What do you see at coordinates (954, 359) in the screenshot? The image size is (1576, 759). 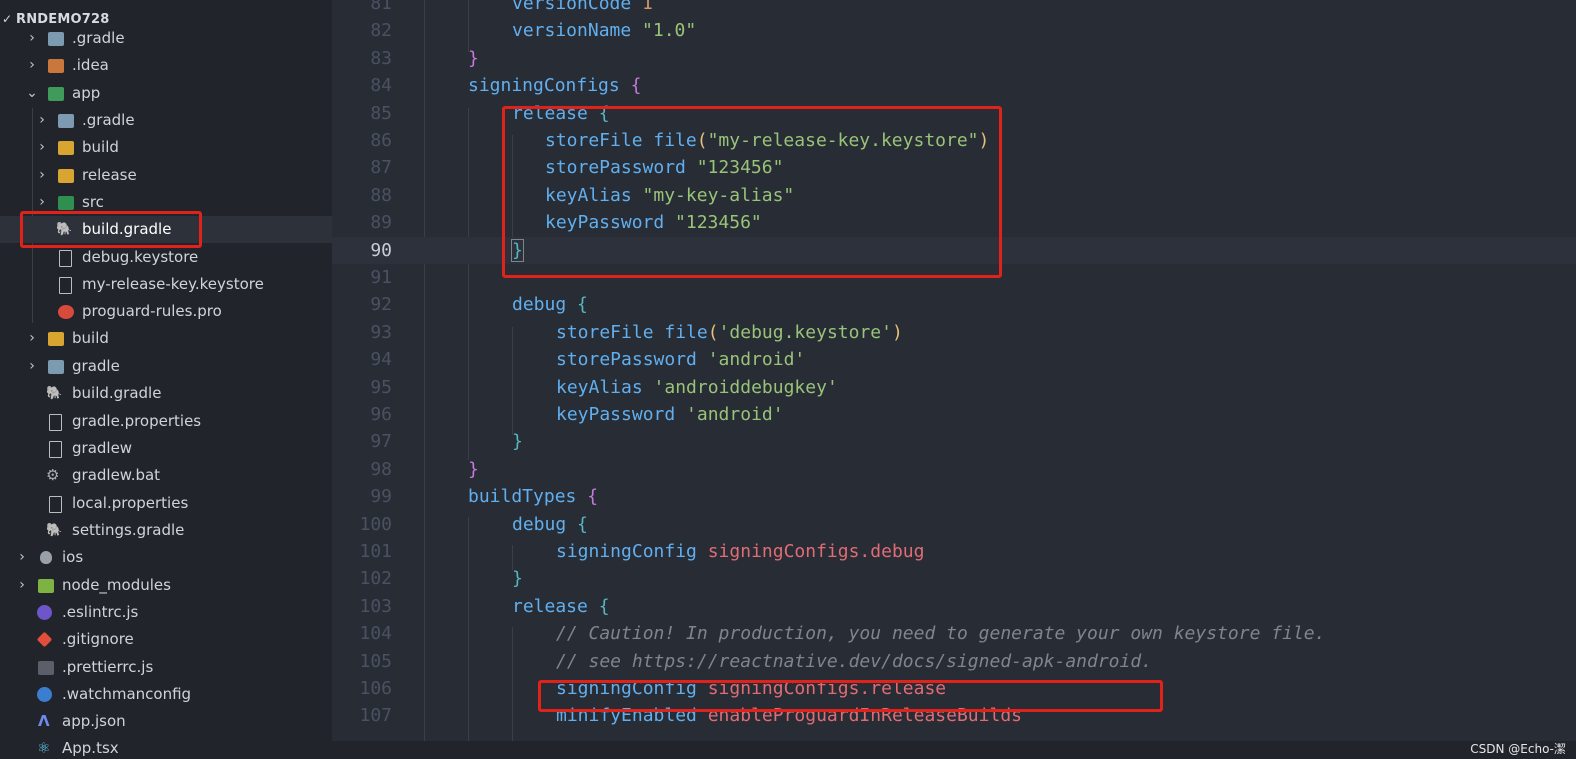 I see `code-line: 94 storePassword 'android'` at bounding box center [954, 359].